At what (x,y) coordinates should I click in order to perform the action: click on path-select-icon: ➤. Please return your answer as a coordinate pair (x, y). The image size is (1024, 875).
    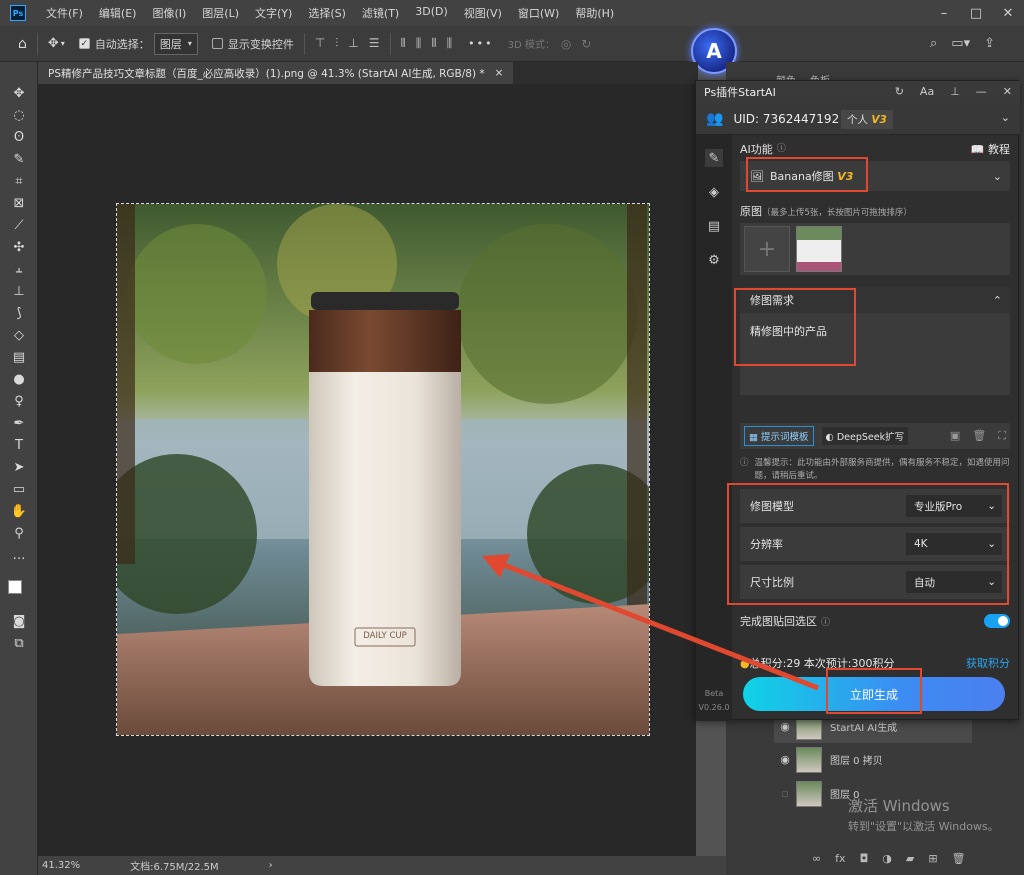
    Looking at the image, I should click on (19, 467).